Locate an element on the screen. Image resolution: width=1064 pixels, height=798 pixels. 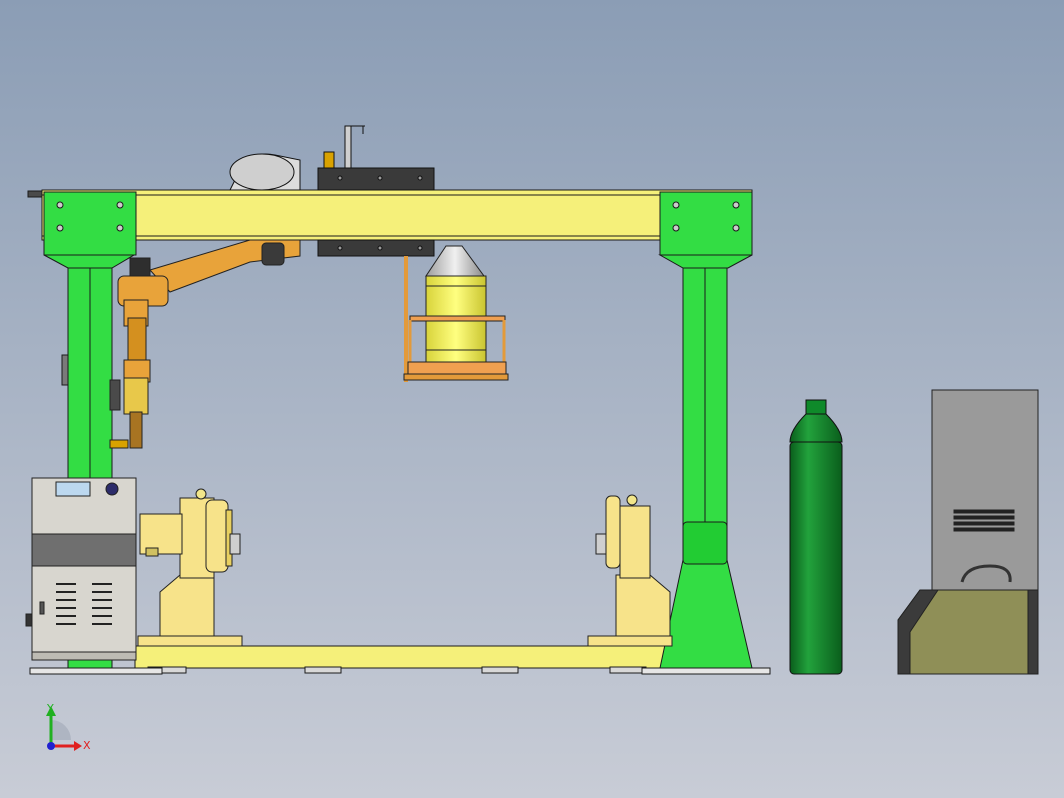
basket-rim is located at coordinates (457, 318).